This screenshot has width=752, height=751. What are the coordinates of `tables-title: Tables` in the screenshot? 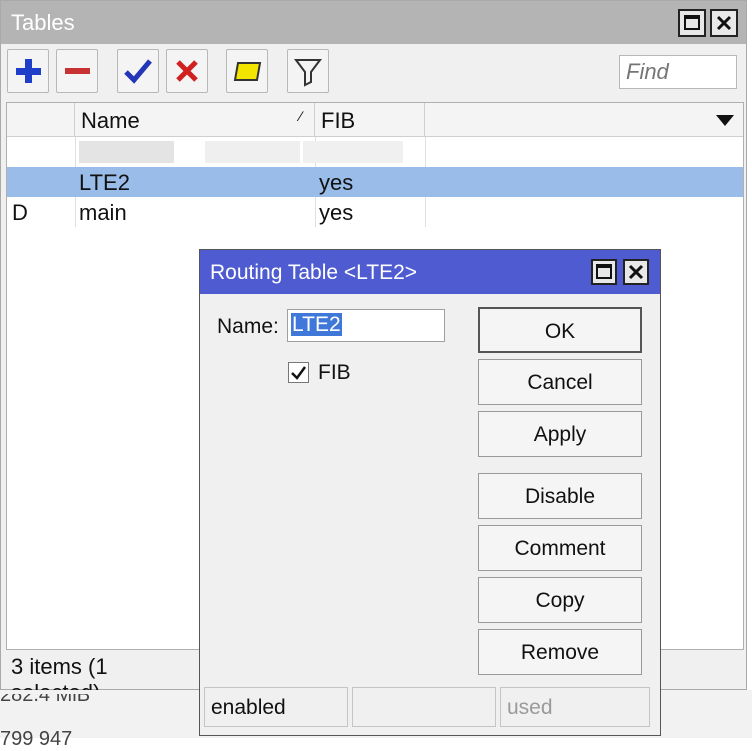 It's located at (43, 22).